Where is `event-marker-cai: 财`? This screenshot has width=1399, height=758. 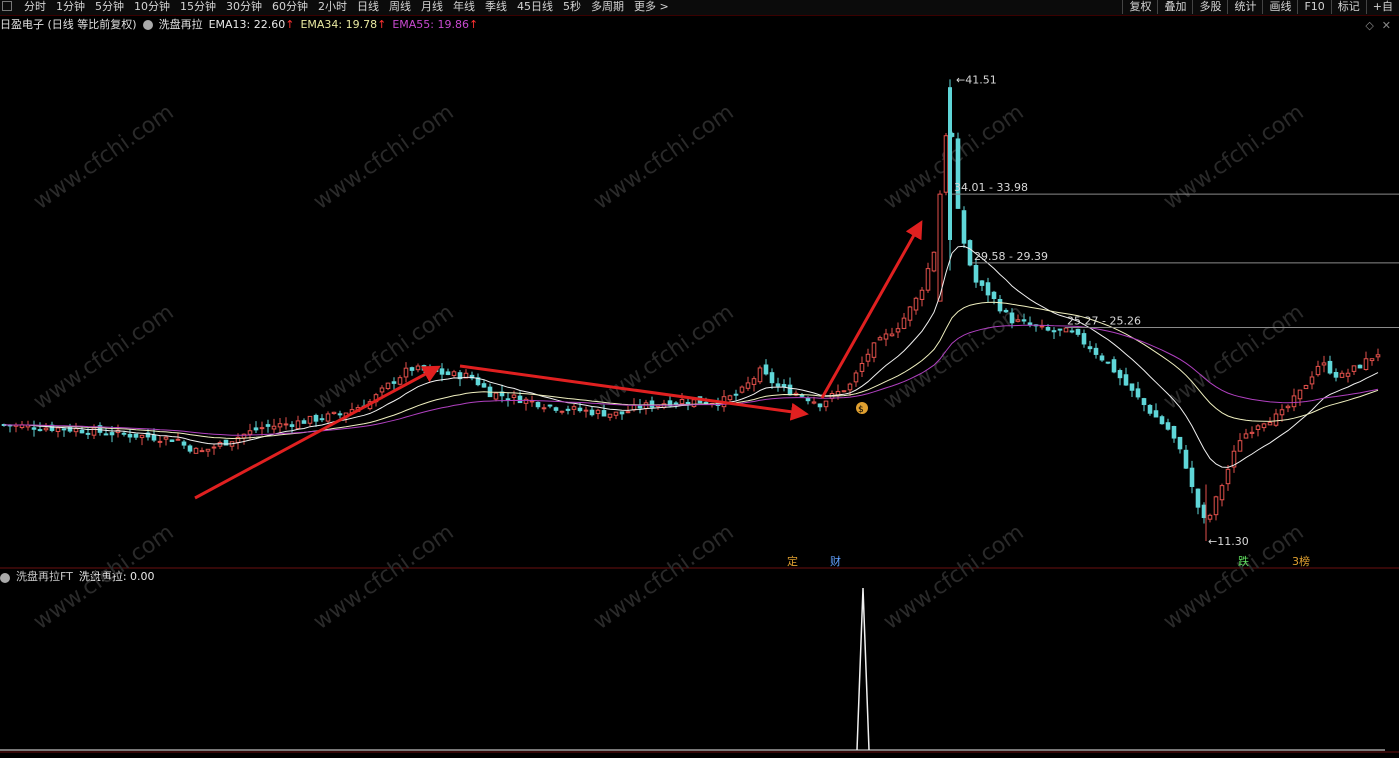 event-marker-cai: 财 is located at coordinates (835, 561).